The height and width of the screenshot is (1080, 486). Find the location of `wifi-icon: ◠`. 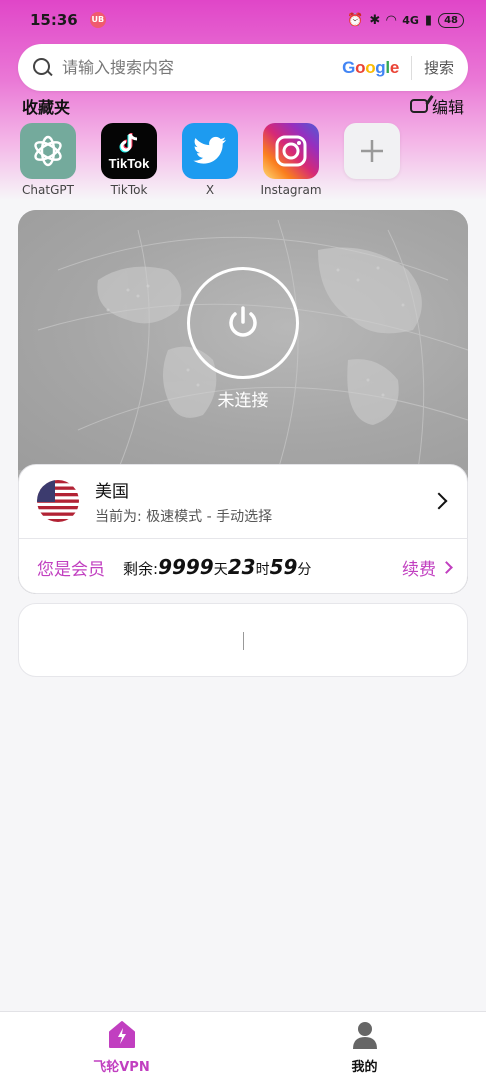

wifi-icon: ◠ is located at coordinates (391, 20).